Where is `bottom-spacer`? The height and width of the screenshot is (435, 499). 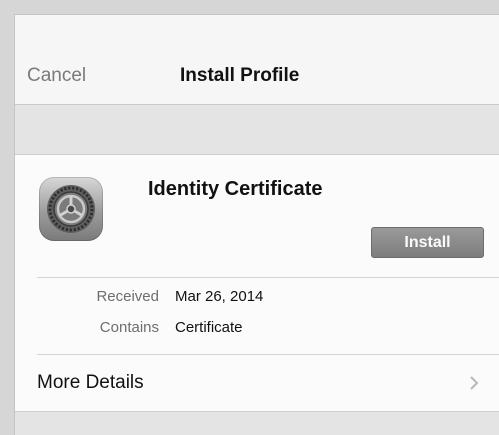
bottom-spacer is located at coordinates (257, 423).